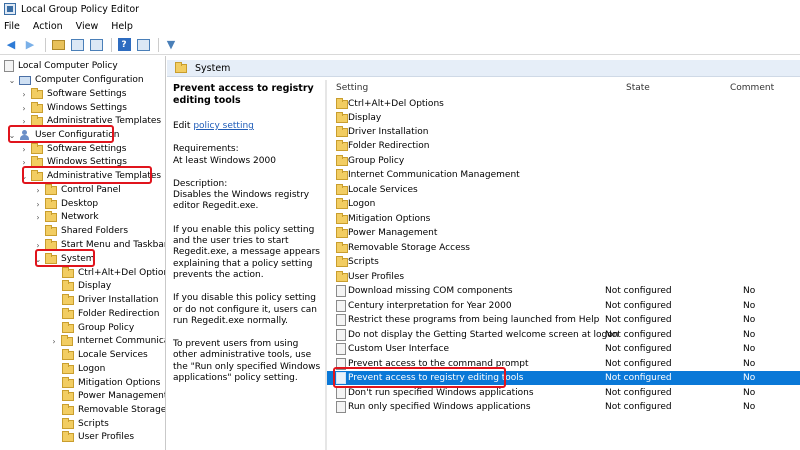  Describe the element at coordinates (389, 146) in the screenshot. I see `row-label: Folder Redirection` at that location.